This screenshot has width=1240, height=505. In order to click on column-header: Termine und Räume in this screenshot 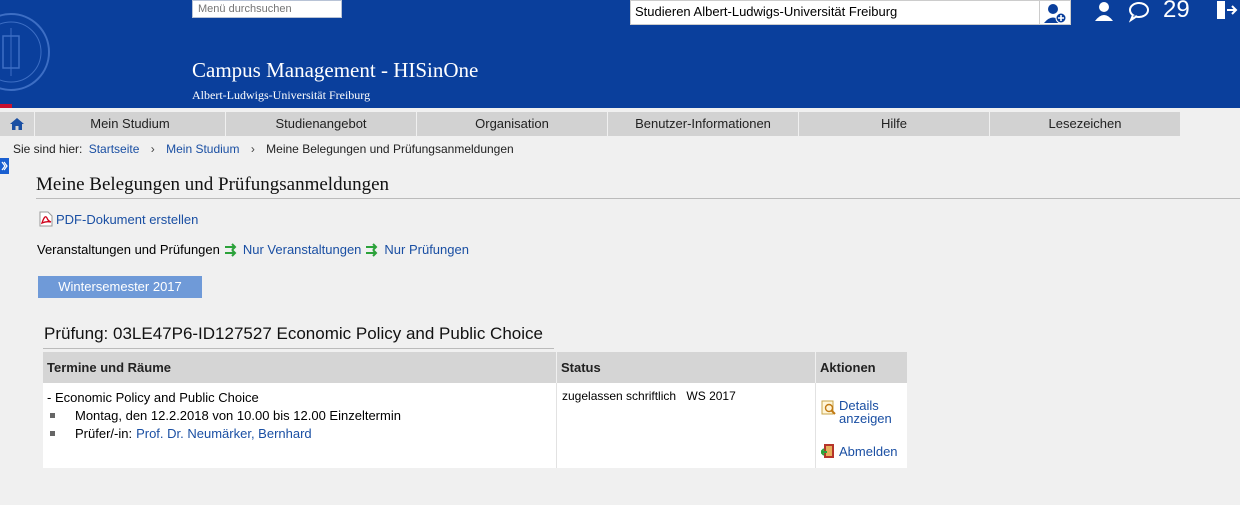, I will do `click(109, 367)`.